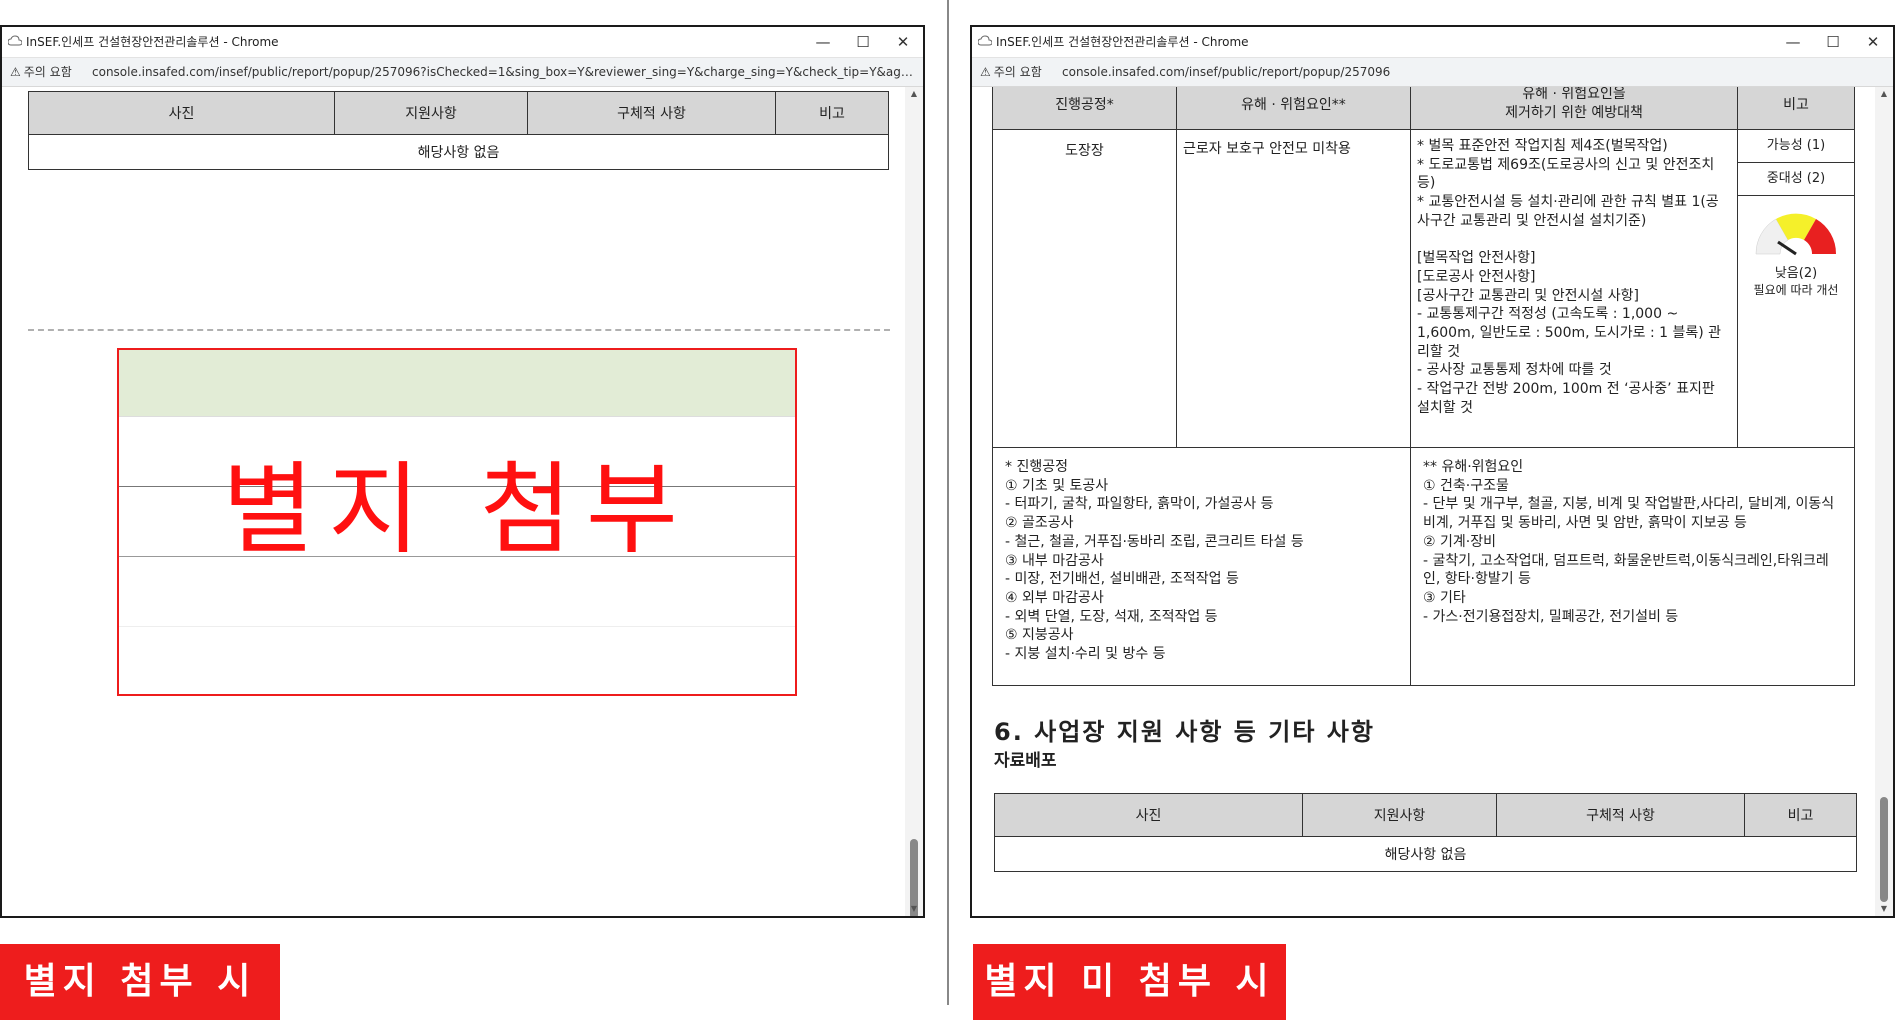 The width and height of the screenshot is (1895, 1028). I want to click on label-with-attachment: 별지 첨부 시, so click(140, 982).